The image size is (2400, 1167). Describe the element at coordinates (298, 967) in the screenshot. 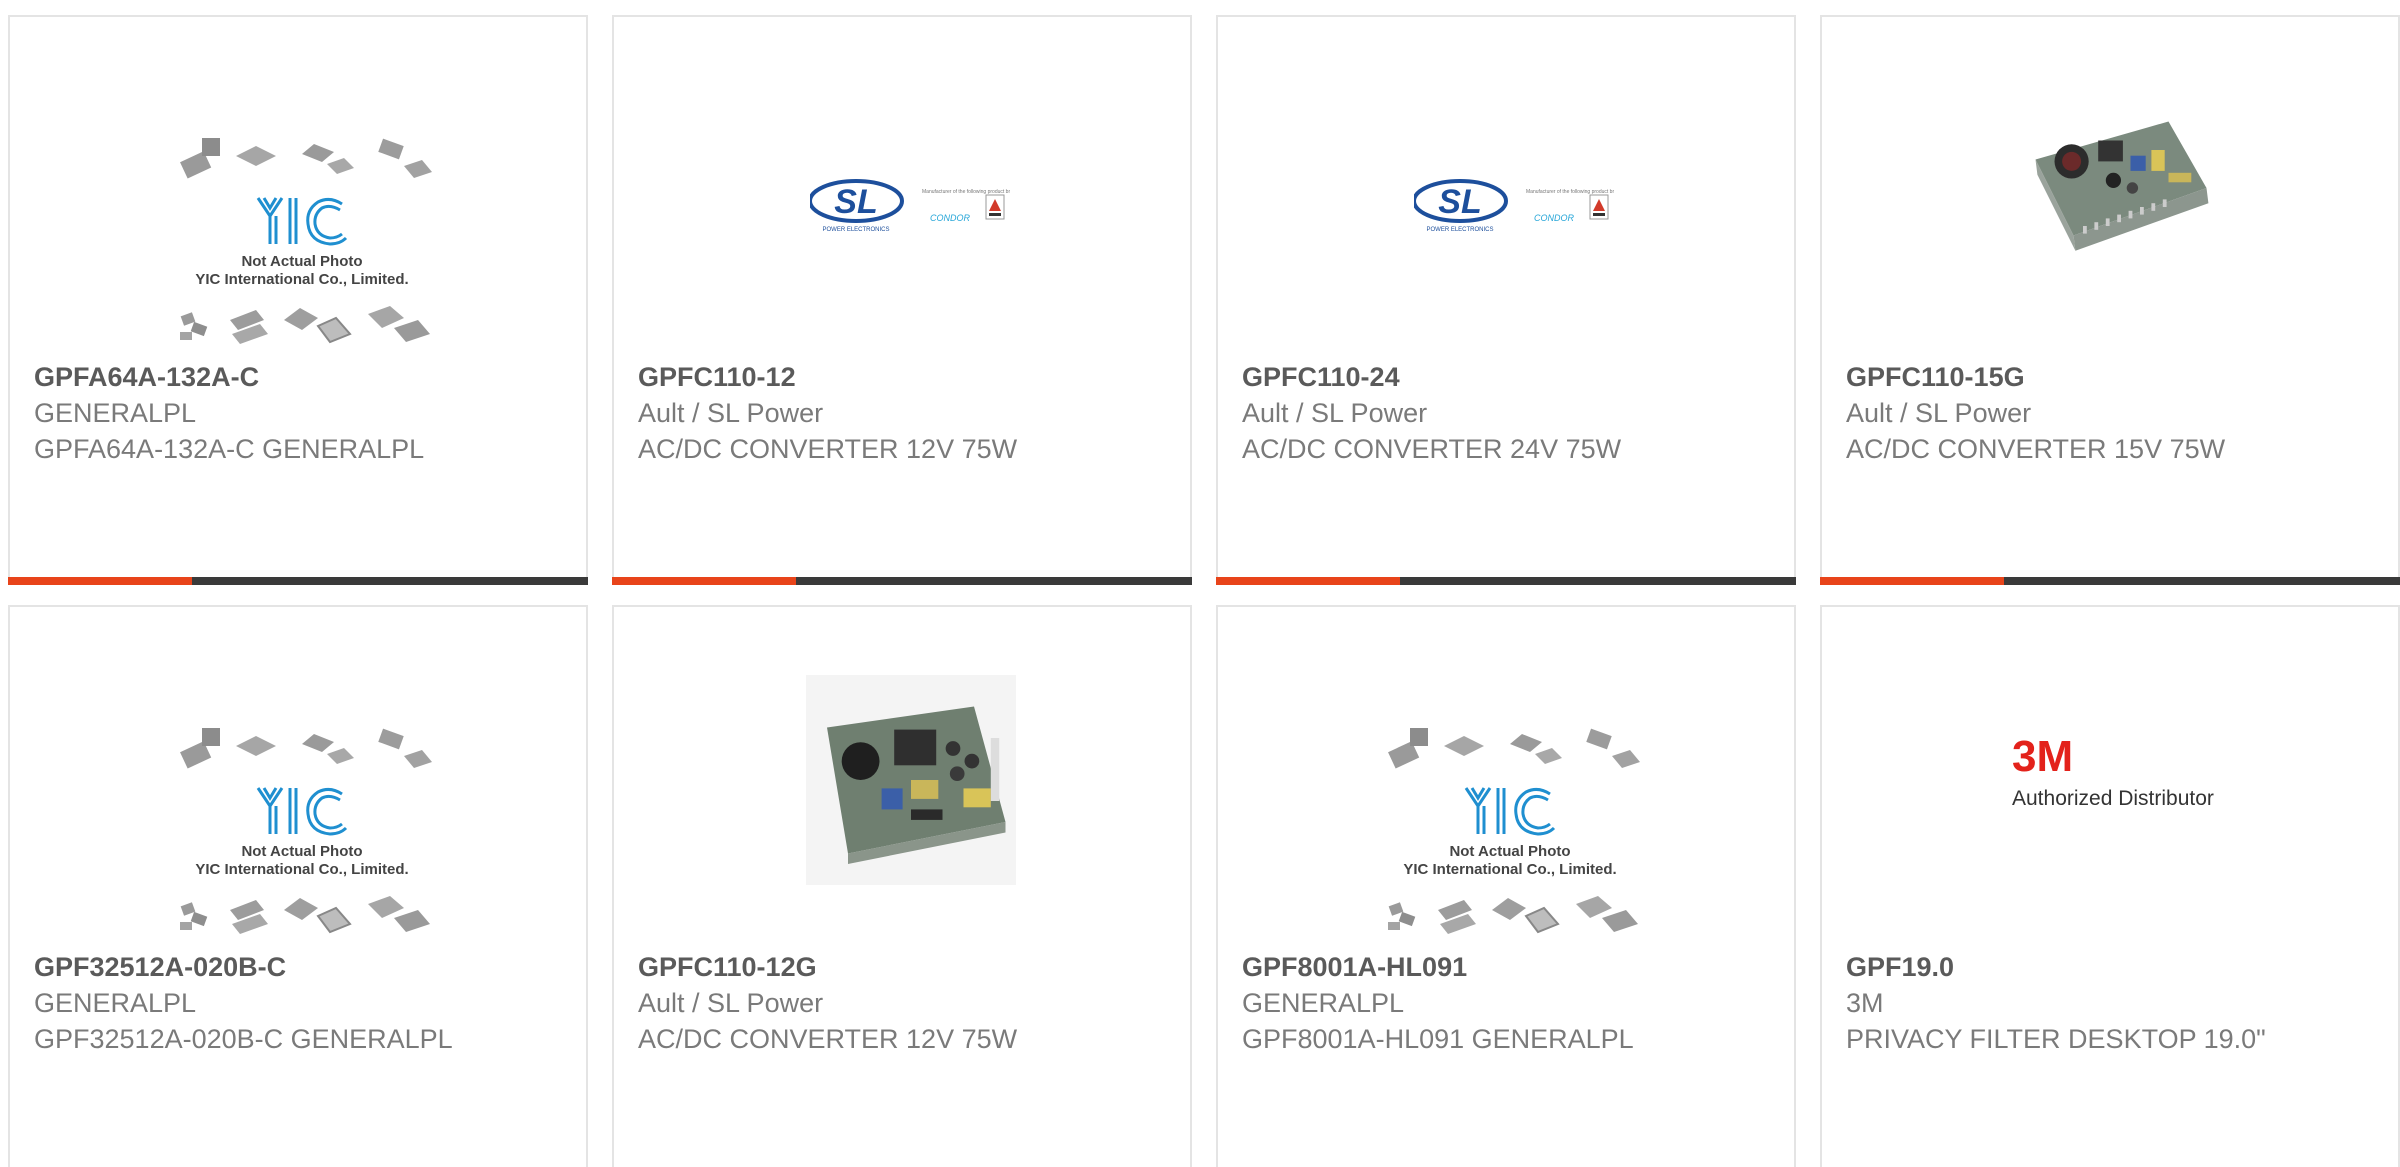

I see `part-number: GPF32512A-020B-C` at that location.